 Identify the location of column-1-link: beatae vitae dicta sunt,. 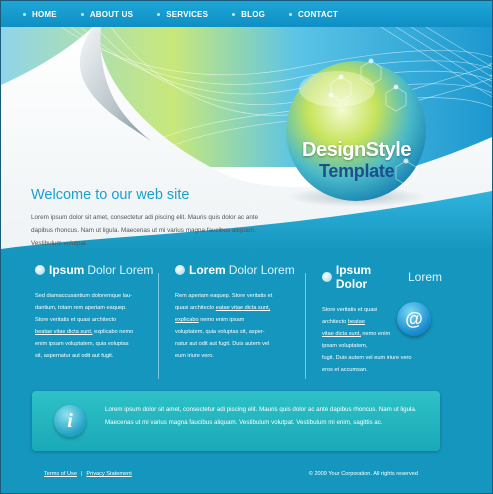
(64, 332).